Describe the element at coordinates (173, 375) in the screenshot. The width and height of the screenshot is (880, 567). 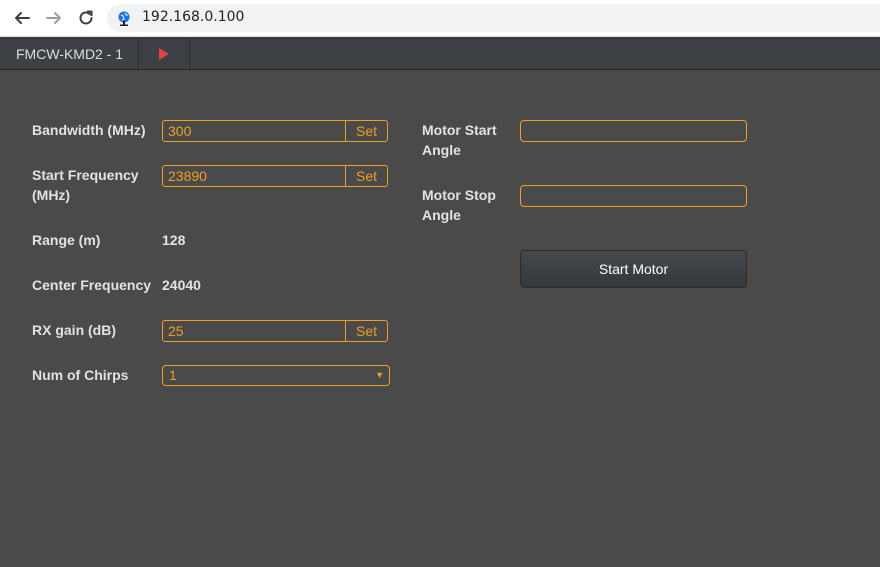
I see `num-chirps-selected: 1` at that location.